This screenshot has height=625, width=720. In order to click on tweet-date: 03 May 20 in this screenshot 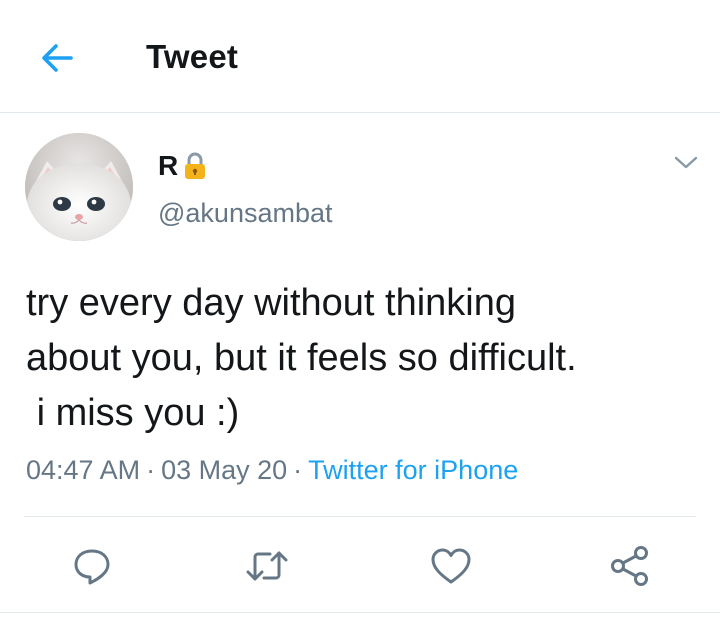, I will do `click(224, 470)`.